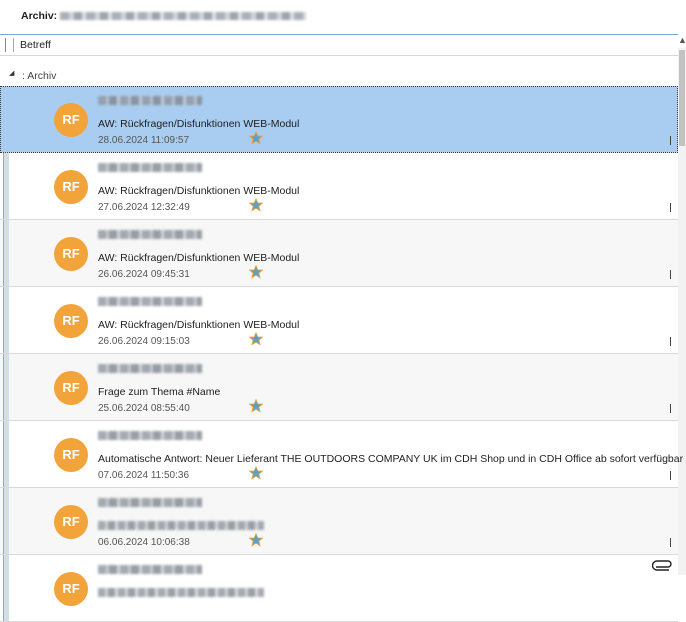 This screenshot has height=622, width=686. Describe the element at coordinates (183, 16) in the screenshot. I see `archive-path-redacted` at that location.